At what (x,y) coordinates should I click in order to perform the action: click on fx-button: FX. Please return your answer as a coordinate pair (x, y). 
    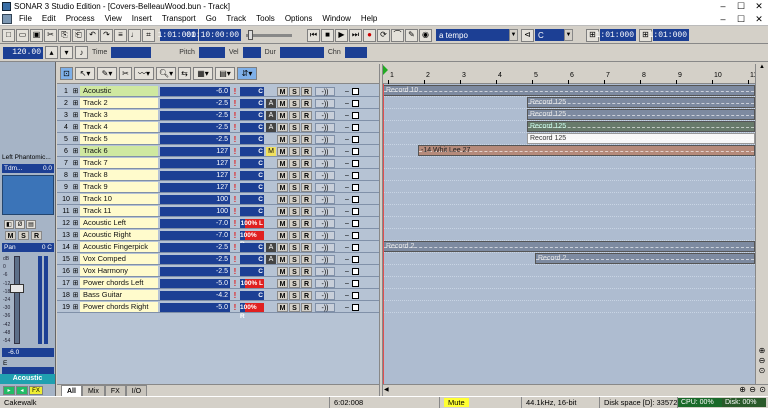
    Looking at the image, I should click on (36, 390).